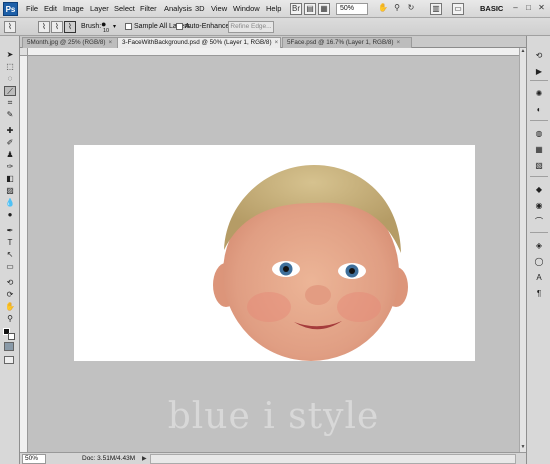 The width and height of the screenshot is (550, 464). Describe the element at coordinates (10, 131) in the screenshot. I see `healing-brush-icon: ✚` at that location.